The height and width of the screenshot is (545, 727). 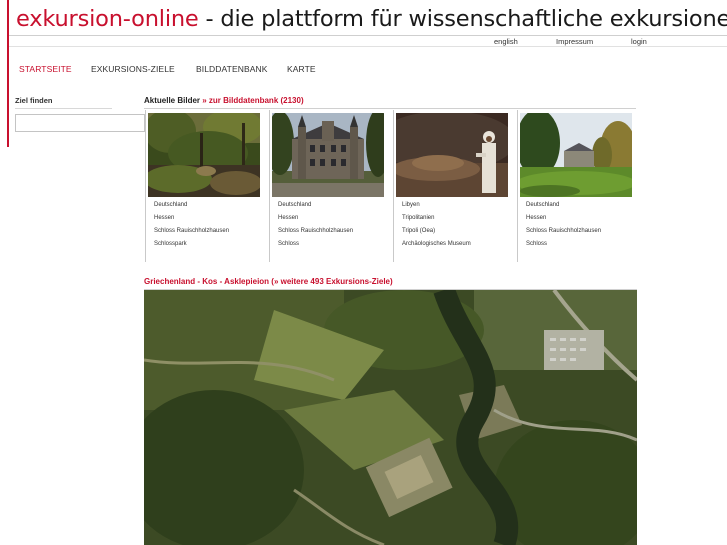 I want to click on card-detail: Schlosspark, so click(x=170, y=244).